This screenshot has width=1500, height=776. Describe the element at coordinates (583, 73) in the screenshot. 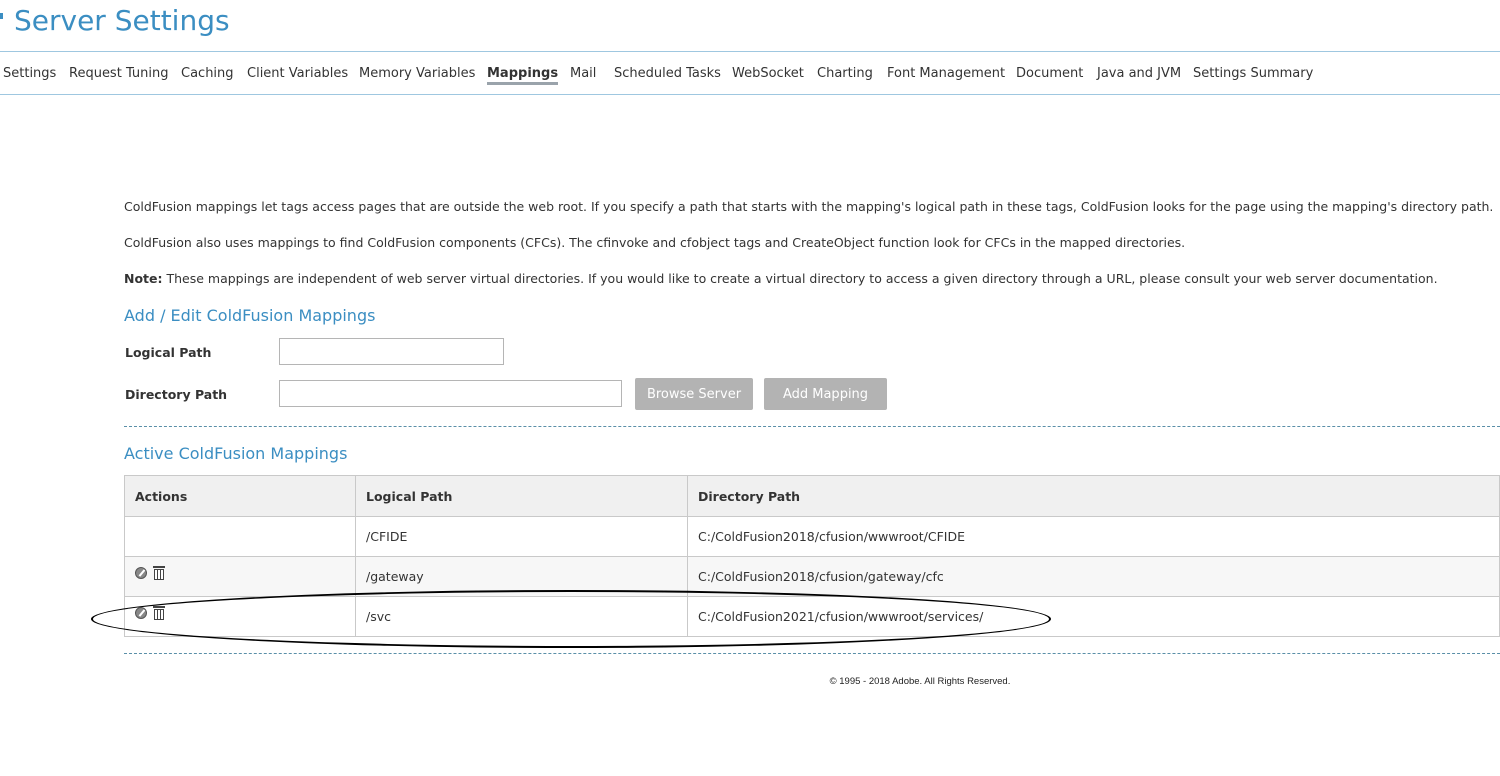

I see `tab-mail: Mail` at that location.